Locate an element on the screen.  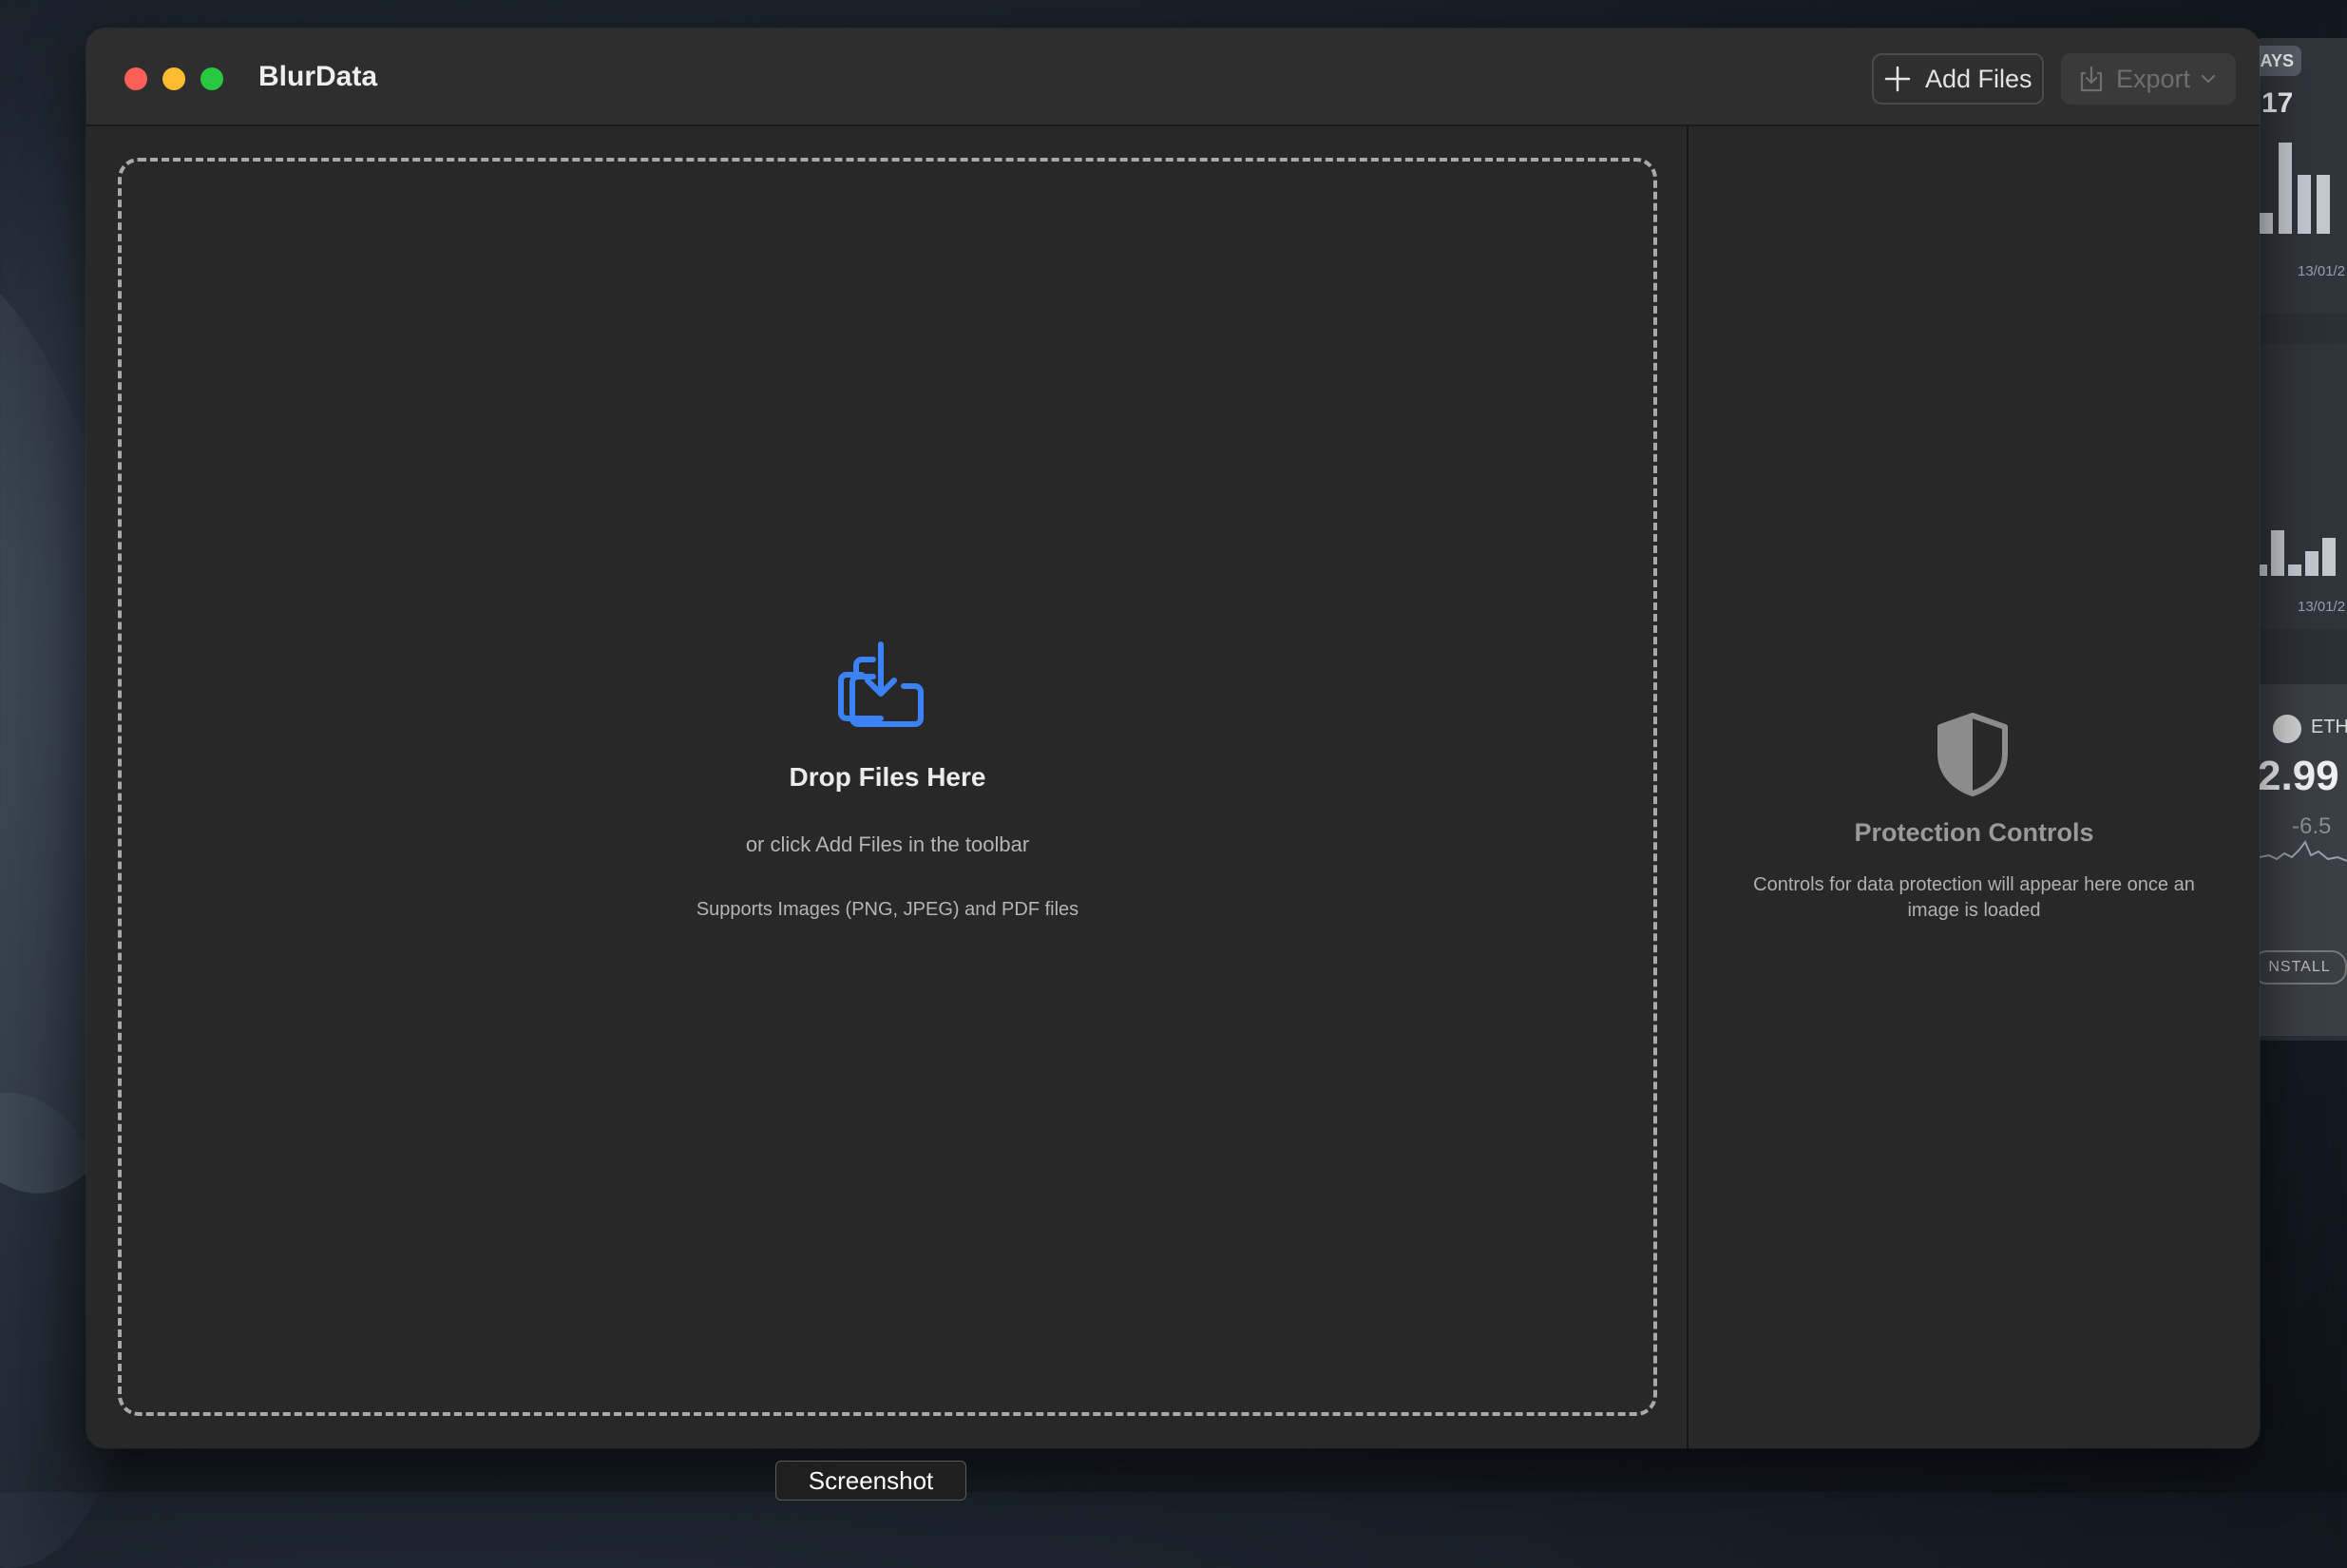
protection-panel-title: Protection Controls is located at coordinates (1974, 833).